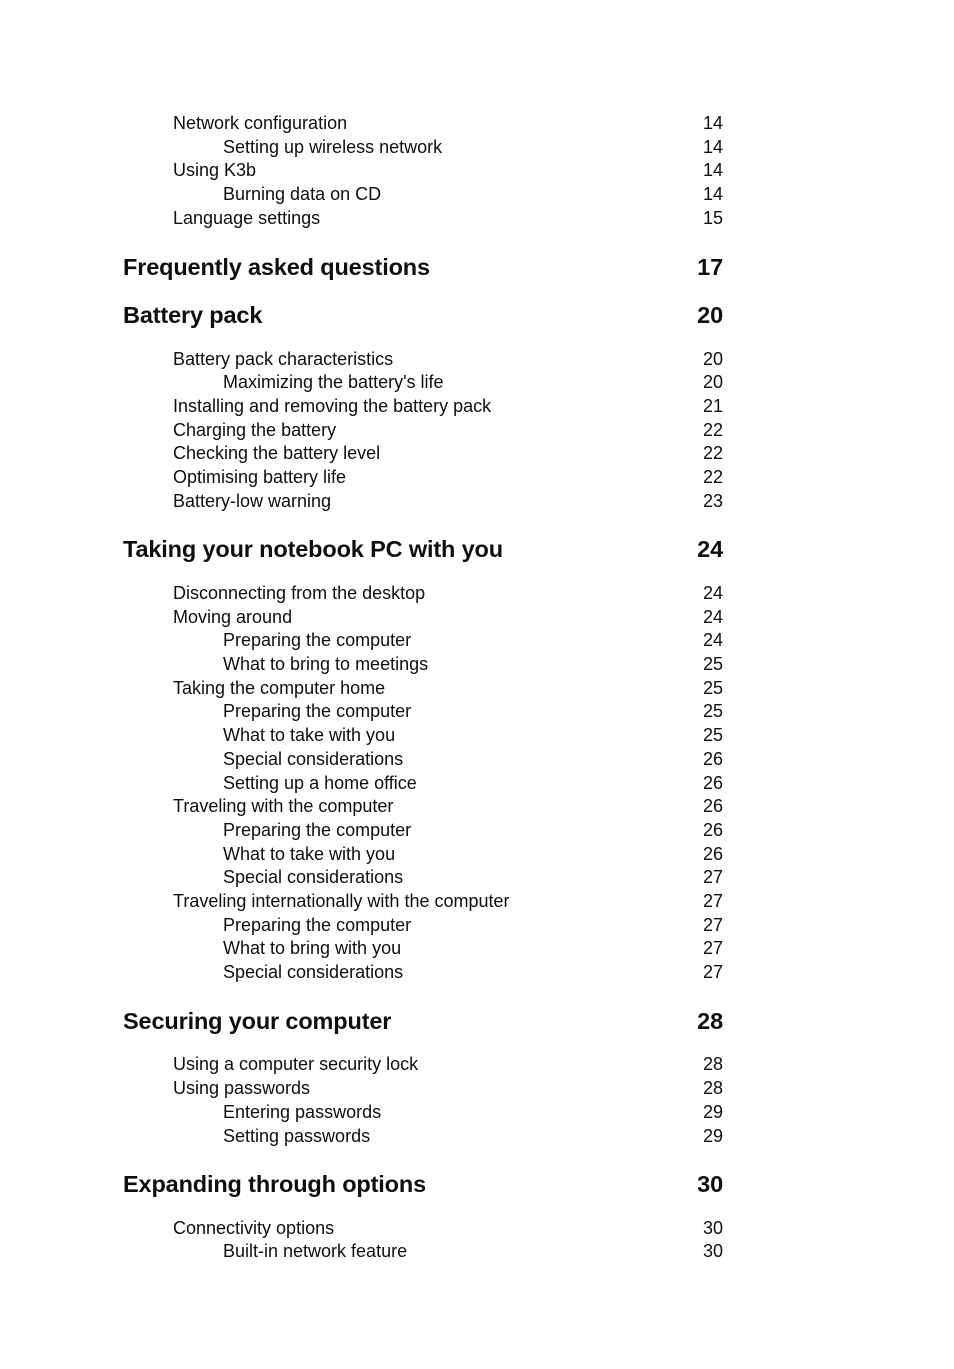  Describe the element at coordinates (260, 477) in the screenshot. I see `toc-entry-title: Optimising battery life` at that location.